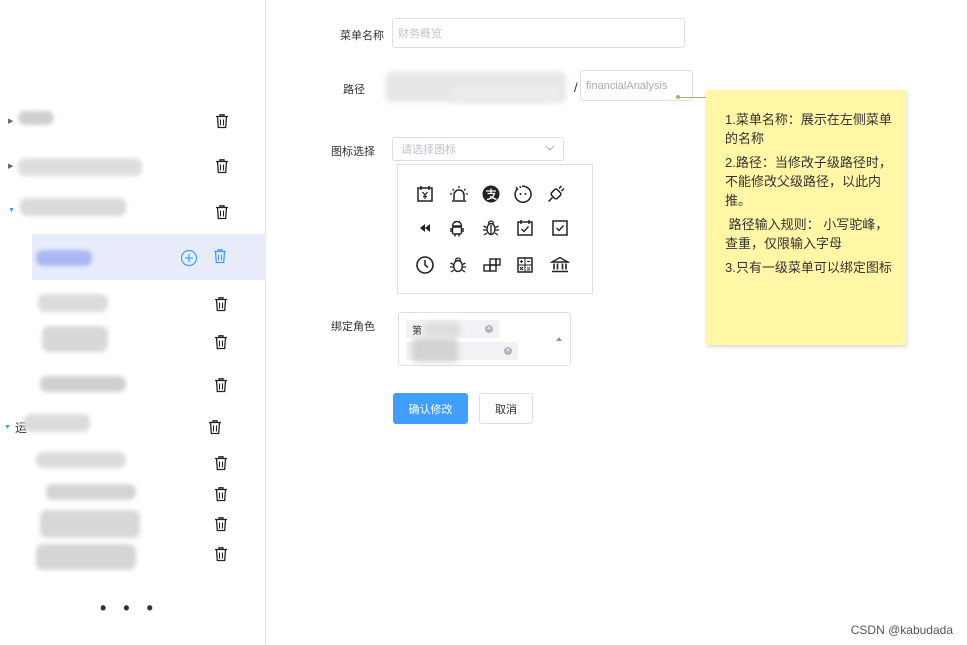 The height and width of the screenshot is (645, 967). I want to click on rewind-icon, so click(425, 228).